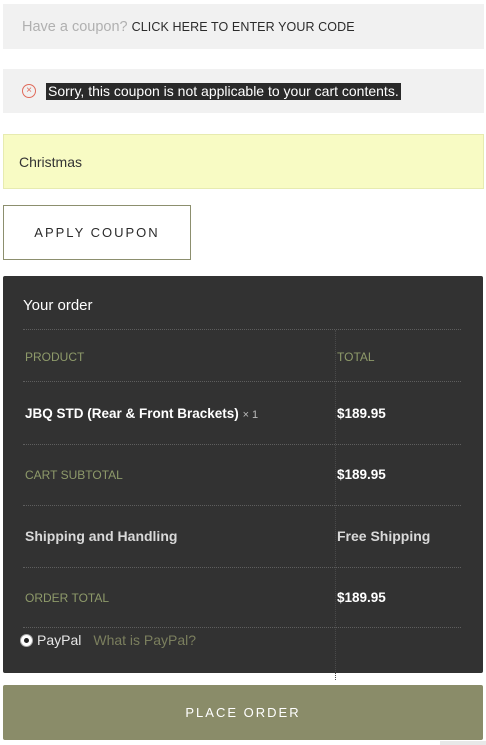 This screenshot has width=486, height=745. Describe the element at coordinates (75, 26) in the screenshot. I see `coupon-prompt: Have a coupon?` at that location.